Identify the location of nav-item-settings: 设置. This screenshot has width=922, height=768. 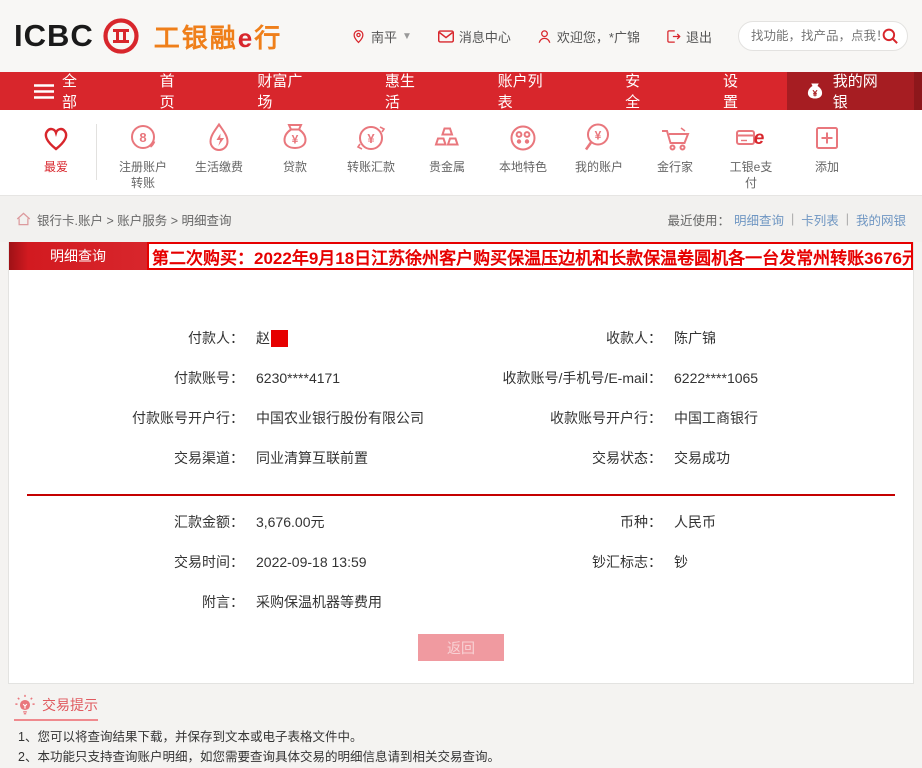
(738, 91).